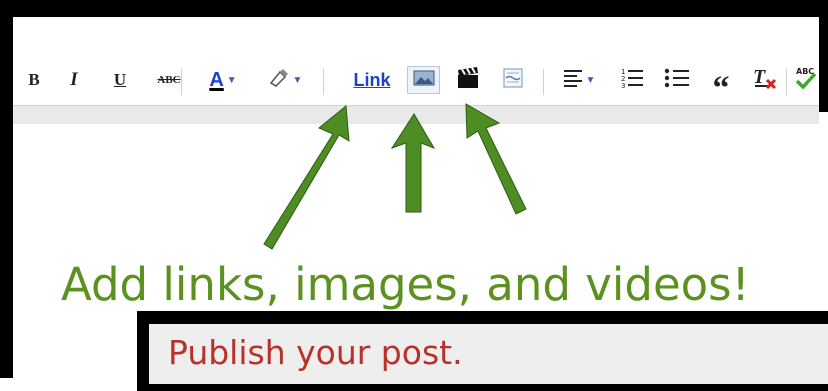 The image size is (828, 391). I want to click on spellcheck-icon: ABC, so click(806, 80).